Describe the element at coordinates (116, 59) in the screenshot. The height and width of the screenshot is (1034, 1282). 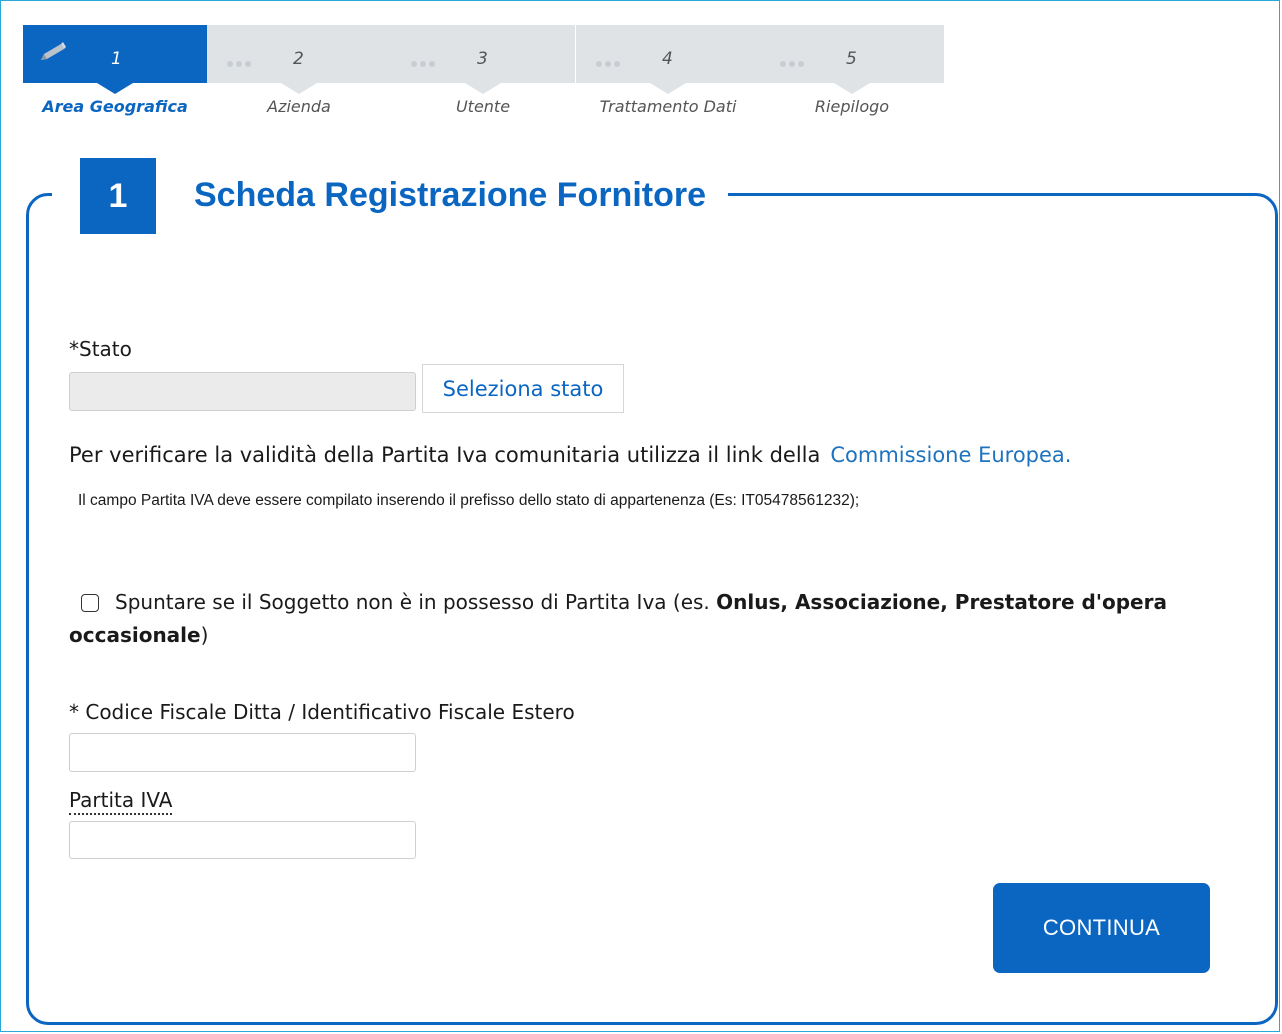
I see `step-number: 1` at that location.